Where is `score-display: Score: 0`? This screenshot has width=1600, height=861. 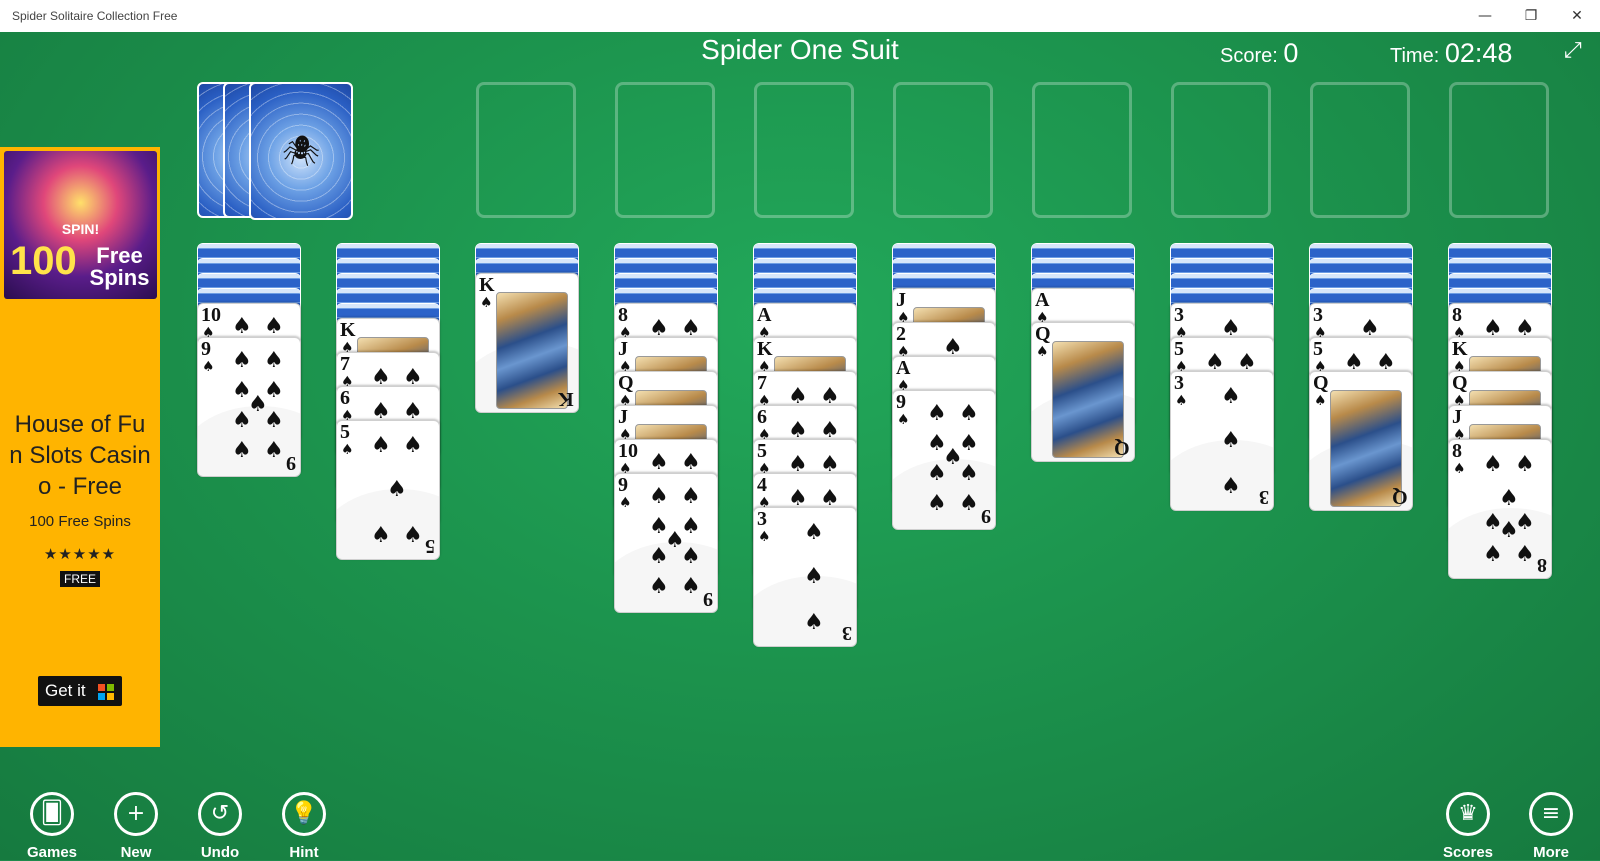
score-display: Score: 0 is located at coordinates (1259, 53).